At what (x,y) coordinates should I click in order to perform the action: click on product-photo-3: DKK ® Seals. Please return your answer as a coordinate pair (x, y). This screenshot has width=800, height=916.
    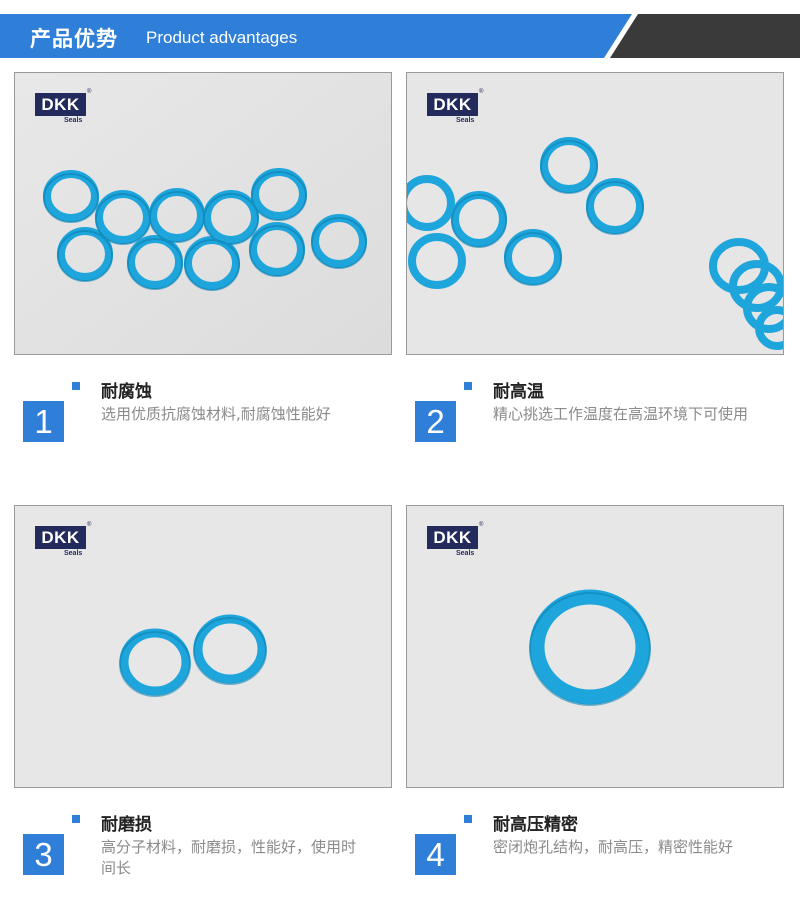
    Looking at the image, I should click on (203, 646).